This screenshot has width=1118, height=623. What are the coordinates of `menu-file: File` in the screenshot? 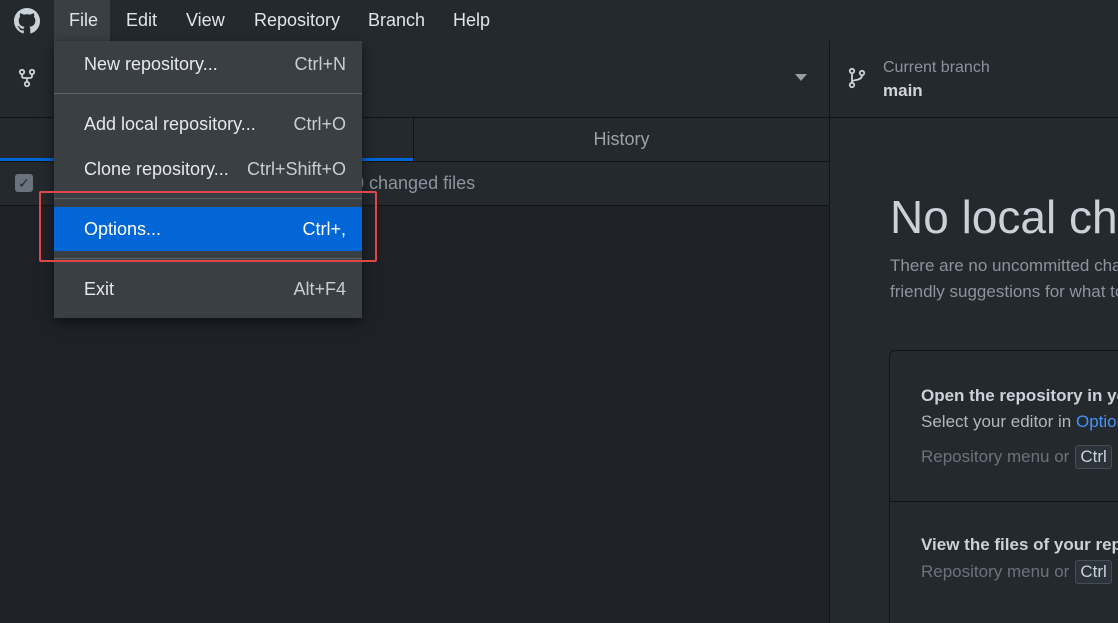 It's located at (82, 20).